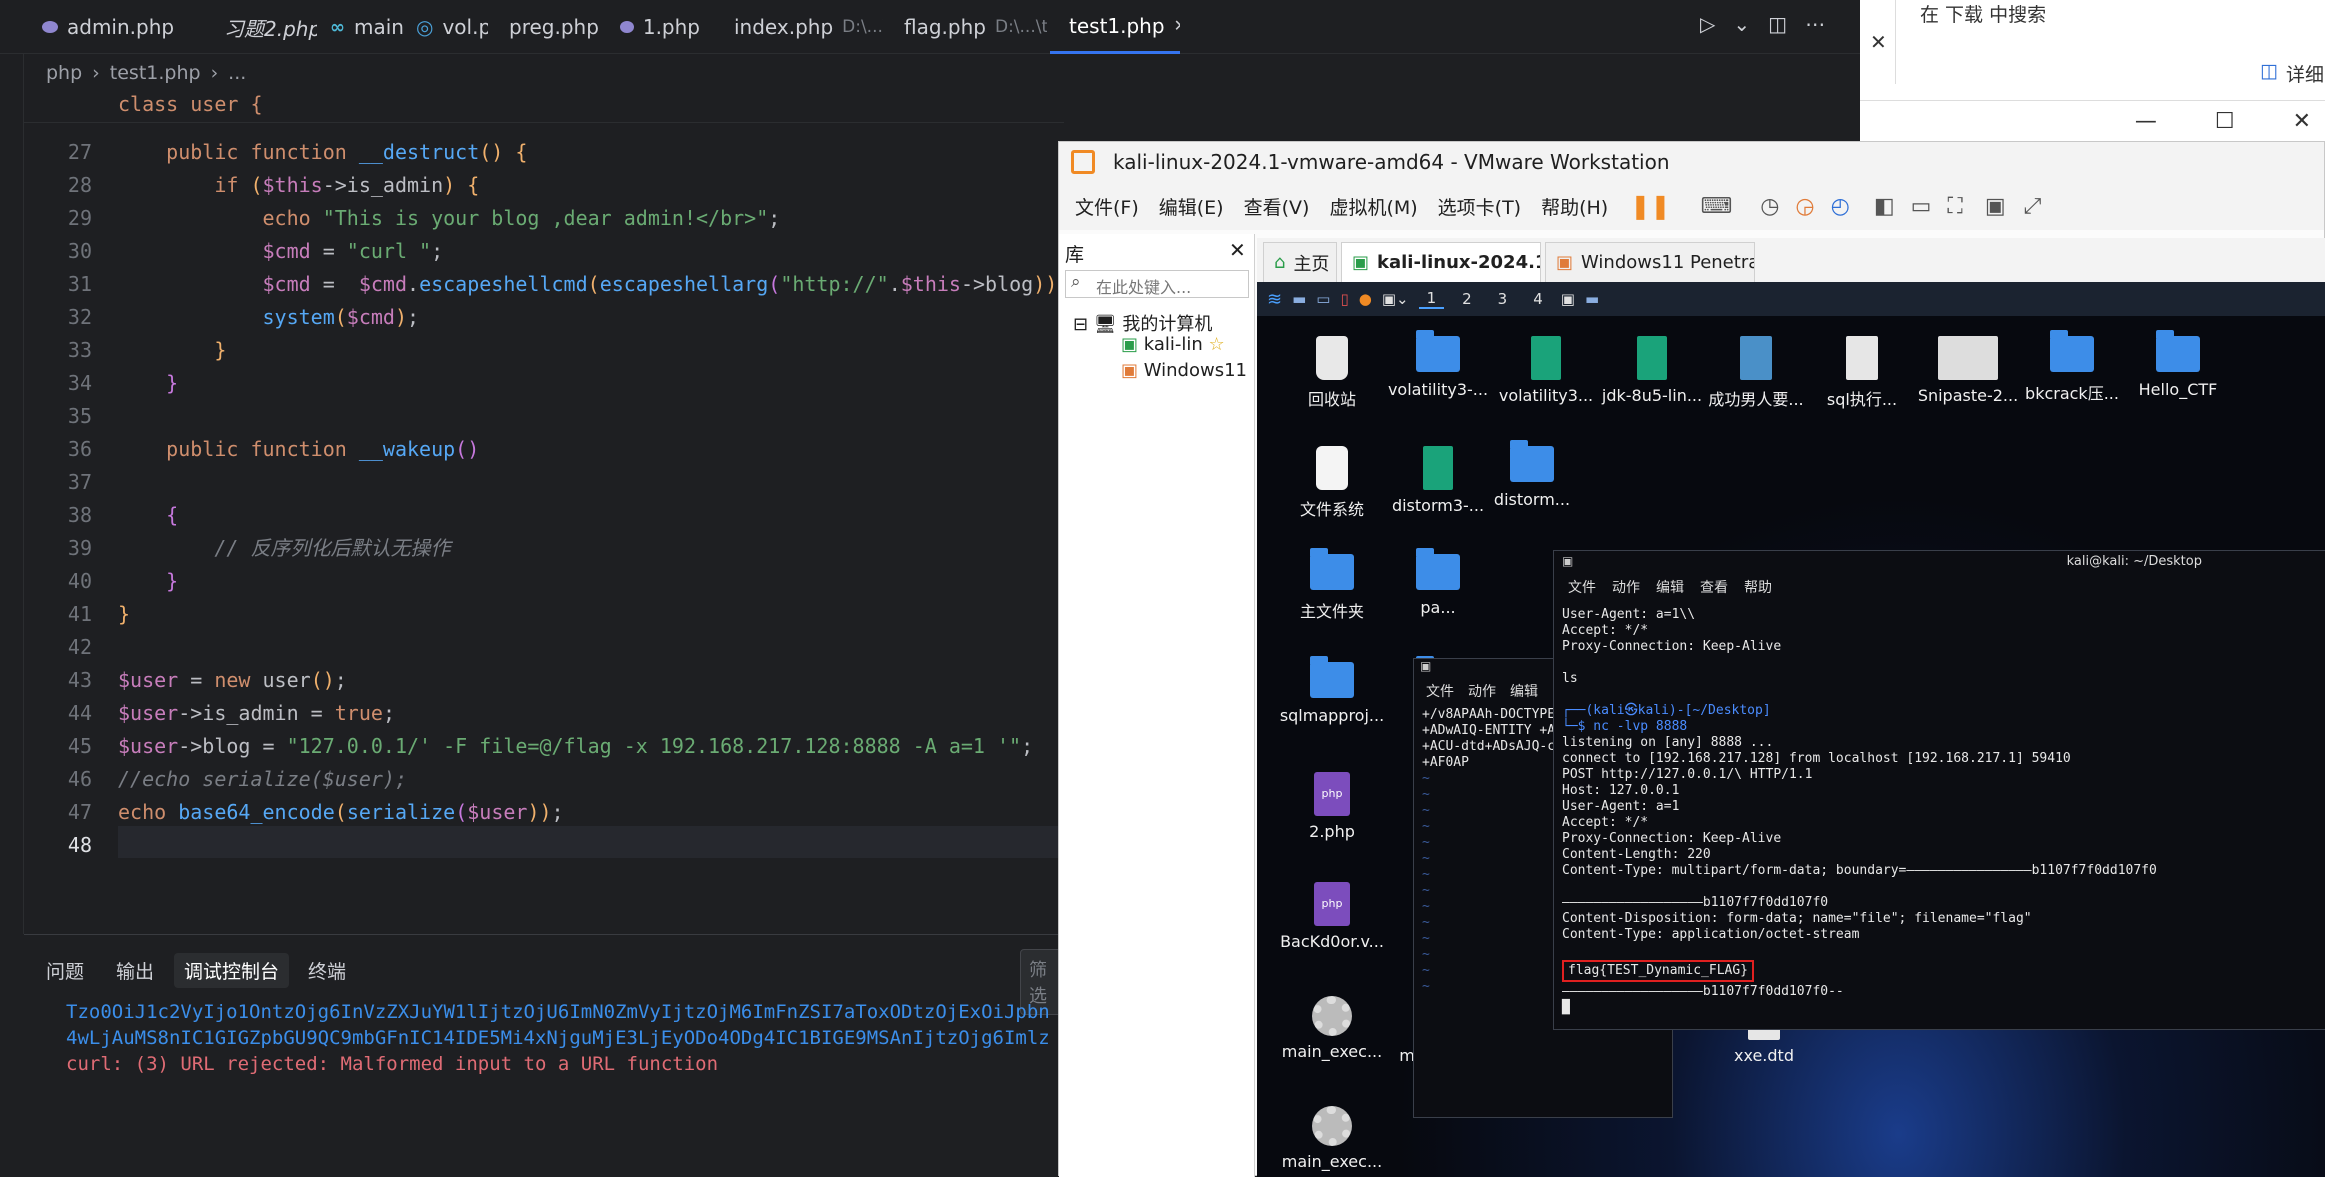 This screenshot has height=1177, width=2325. I want to click on code-token: }, so click(220, 350).